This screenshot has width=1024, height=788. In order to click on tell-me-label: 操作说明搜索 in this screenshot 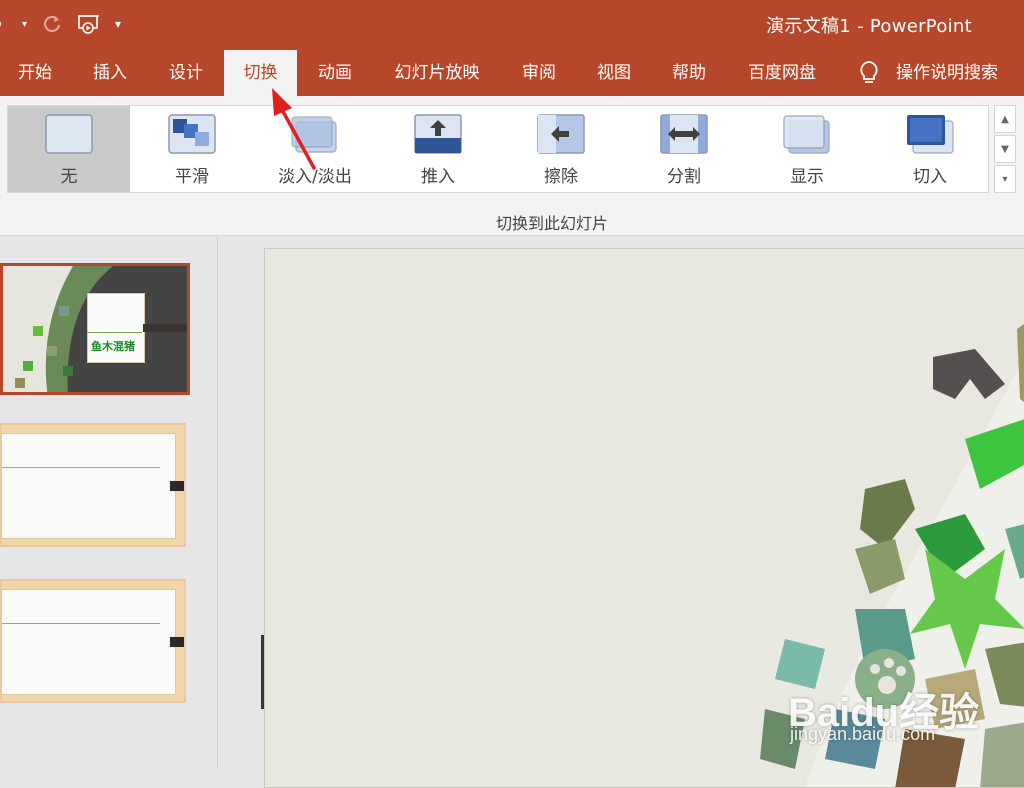, I will do `click(947, 73)`.